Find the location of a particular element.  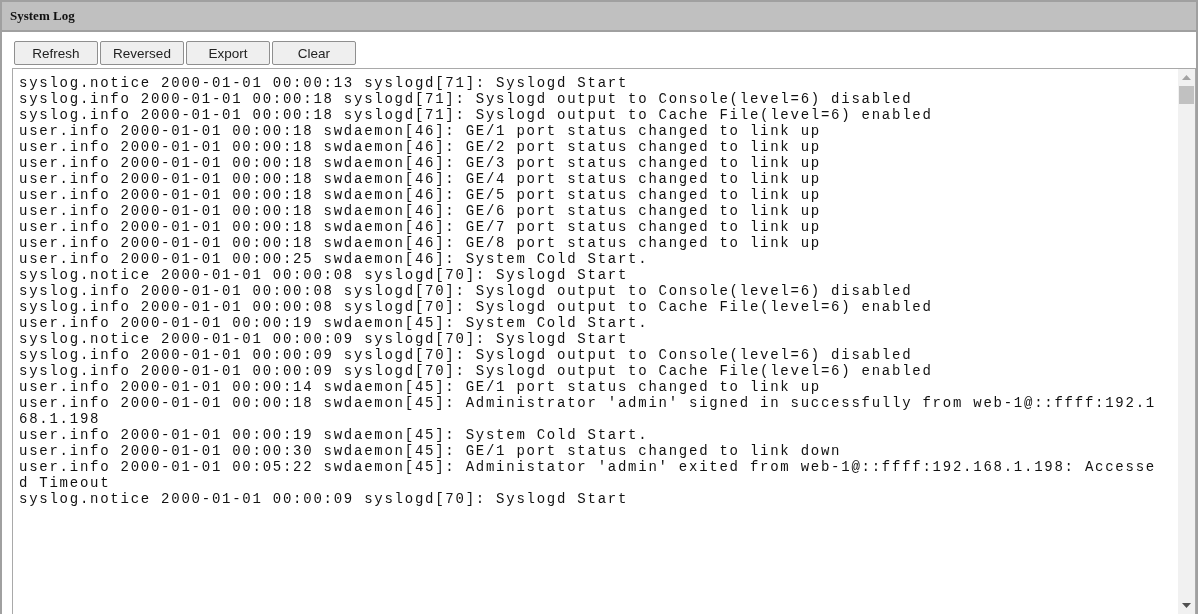

log-entry: user.info 2000-01-01 00:00:25 swdaemon[46]: System Cold Start. is located at coordinates (334, 259).